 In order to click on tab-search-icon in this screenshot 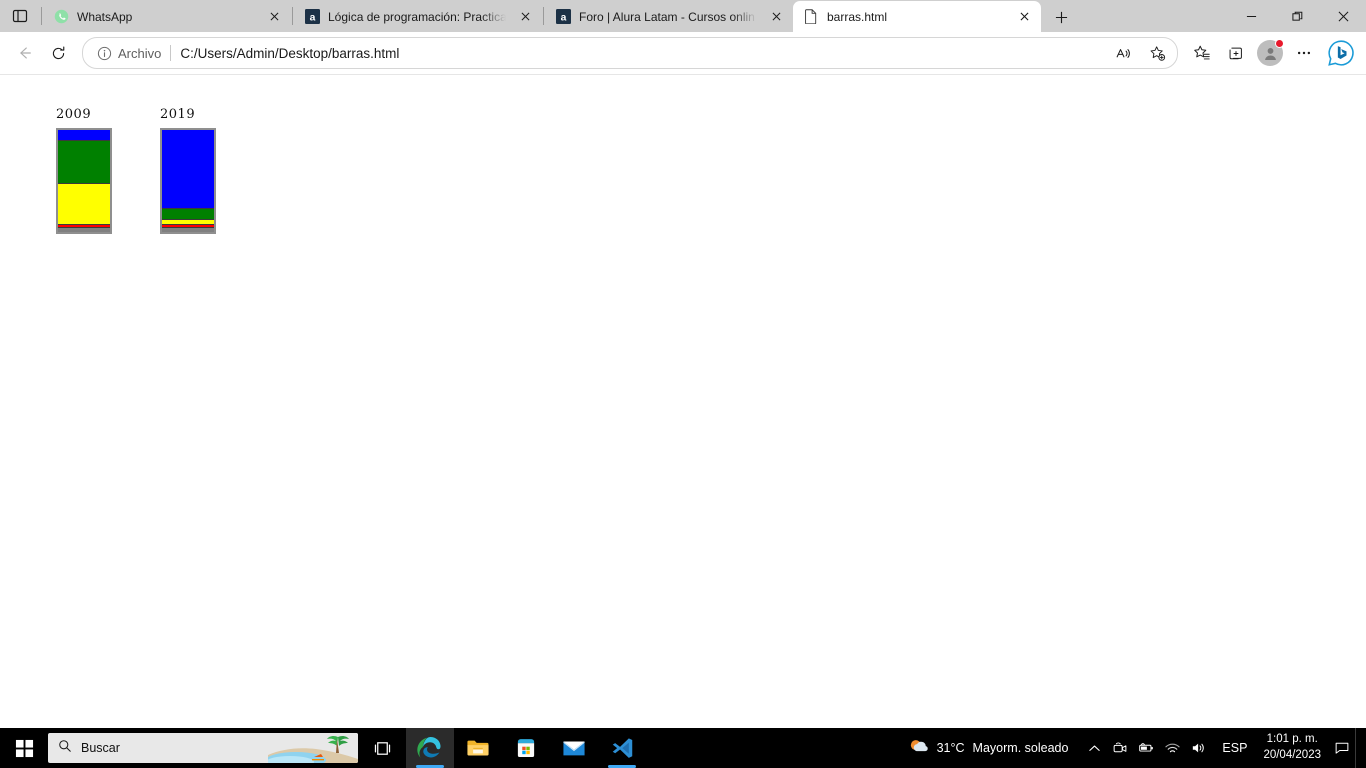, I will do `click(20, 16)`.